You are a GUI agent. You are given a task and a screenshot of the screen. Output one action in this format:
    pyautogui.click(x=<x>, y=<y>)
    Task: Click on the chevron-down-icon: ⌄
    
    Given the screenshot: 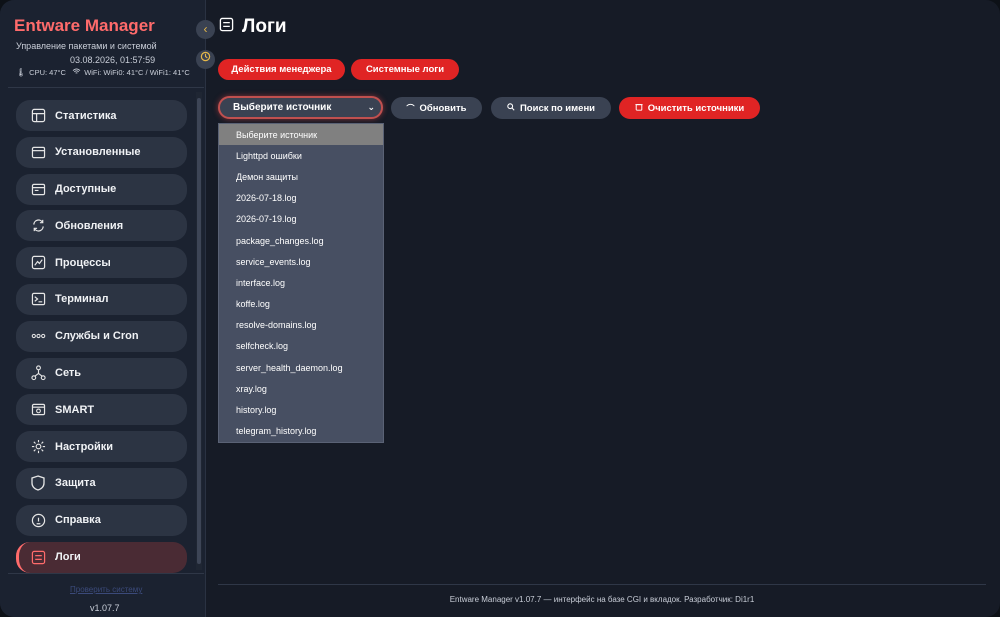 What is the action you would take?
    pyautogui.click(x=371, y=107)
    